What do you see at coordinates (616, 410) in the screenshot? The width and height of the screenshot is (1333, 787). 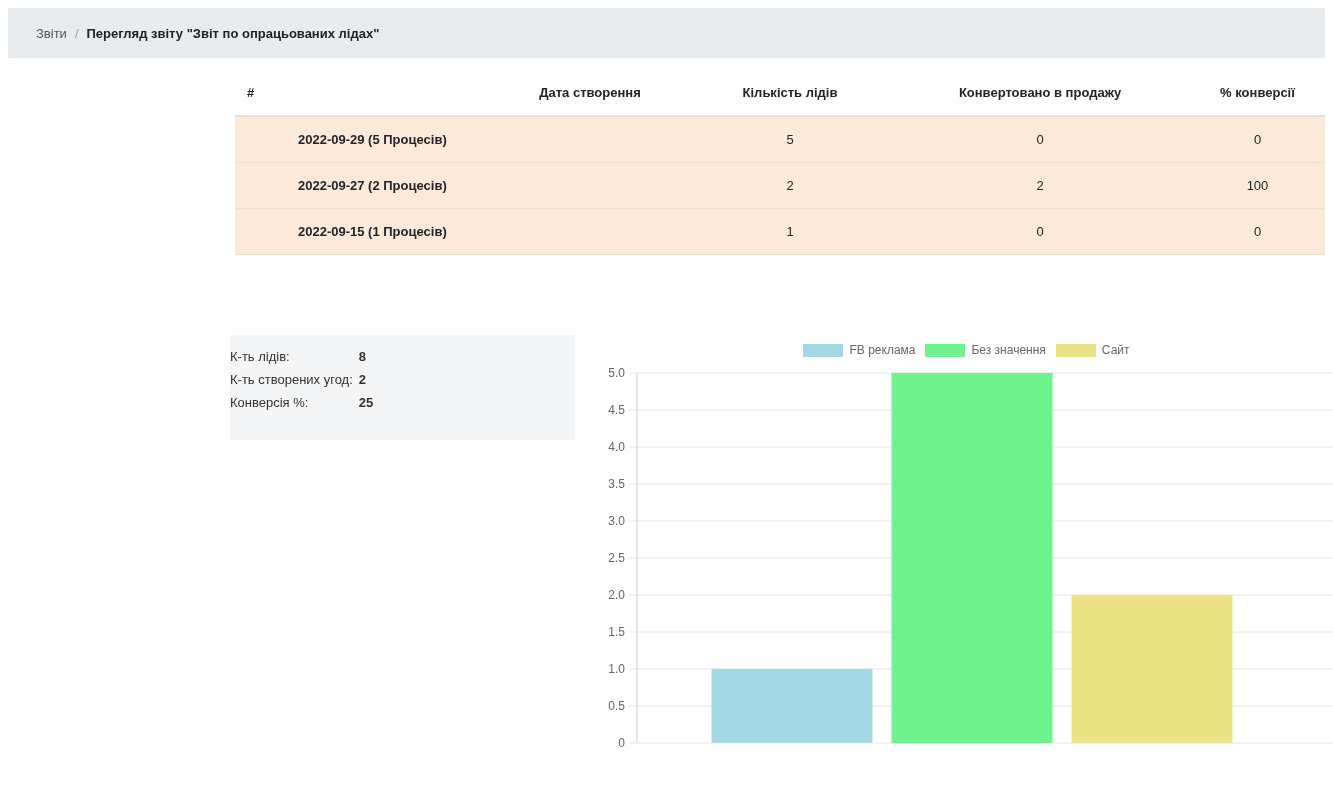 I see `y-tick-label: 4.5` at bounding box center [616, 410].